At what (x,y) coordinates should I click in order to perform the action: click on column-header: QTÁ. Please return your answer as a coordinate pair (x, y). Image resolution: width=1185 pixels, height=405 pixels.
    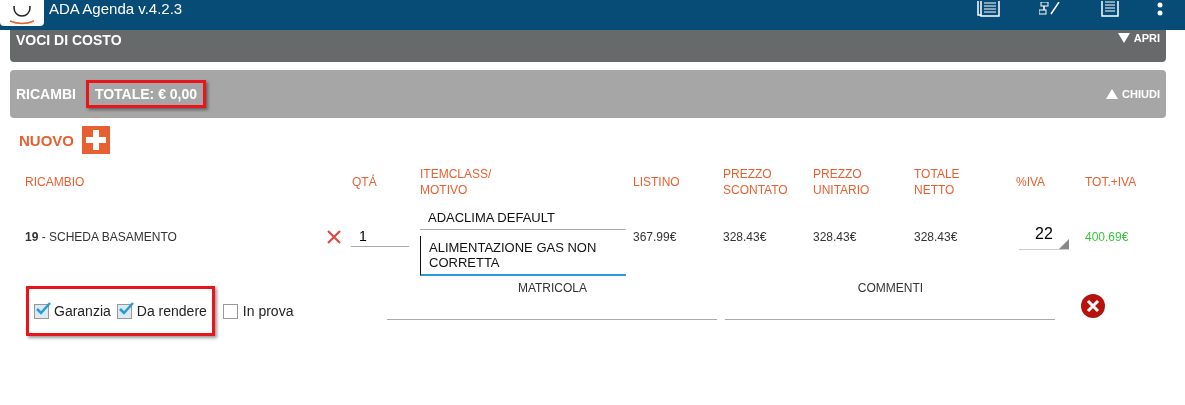
    Looking at the image, I should click on (365, 182).